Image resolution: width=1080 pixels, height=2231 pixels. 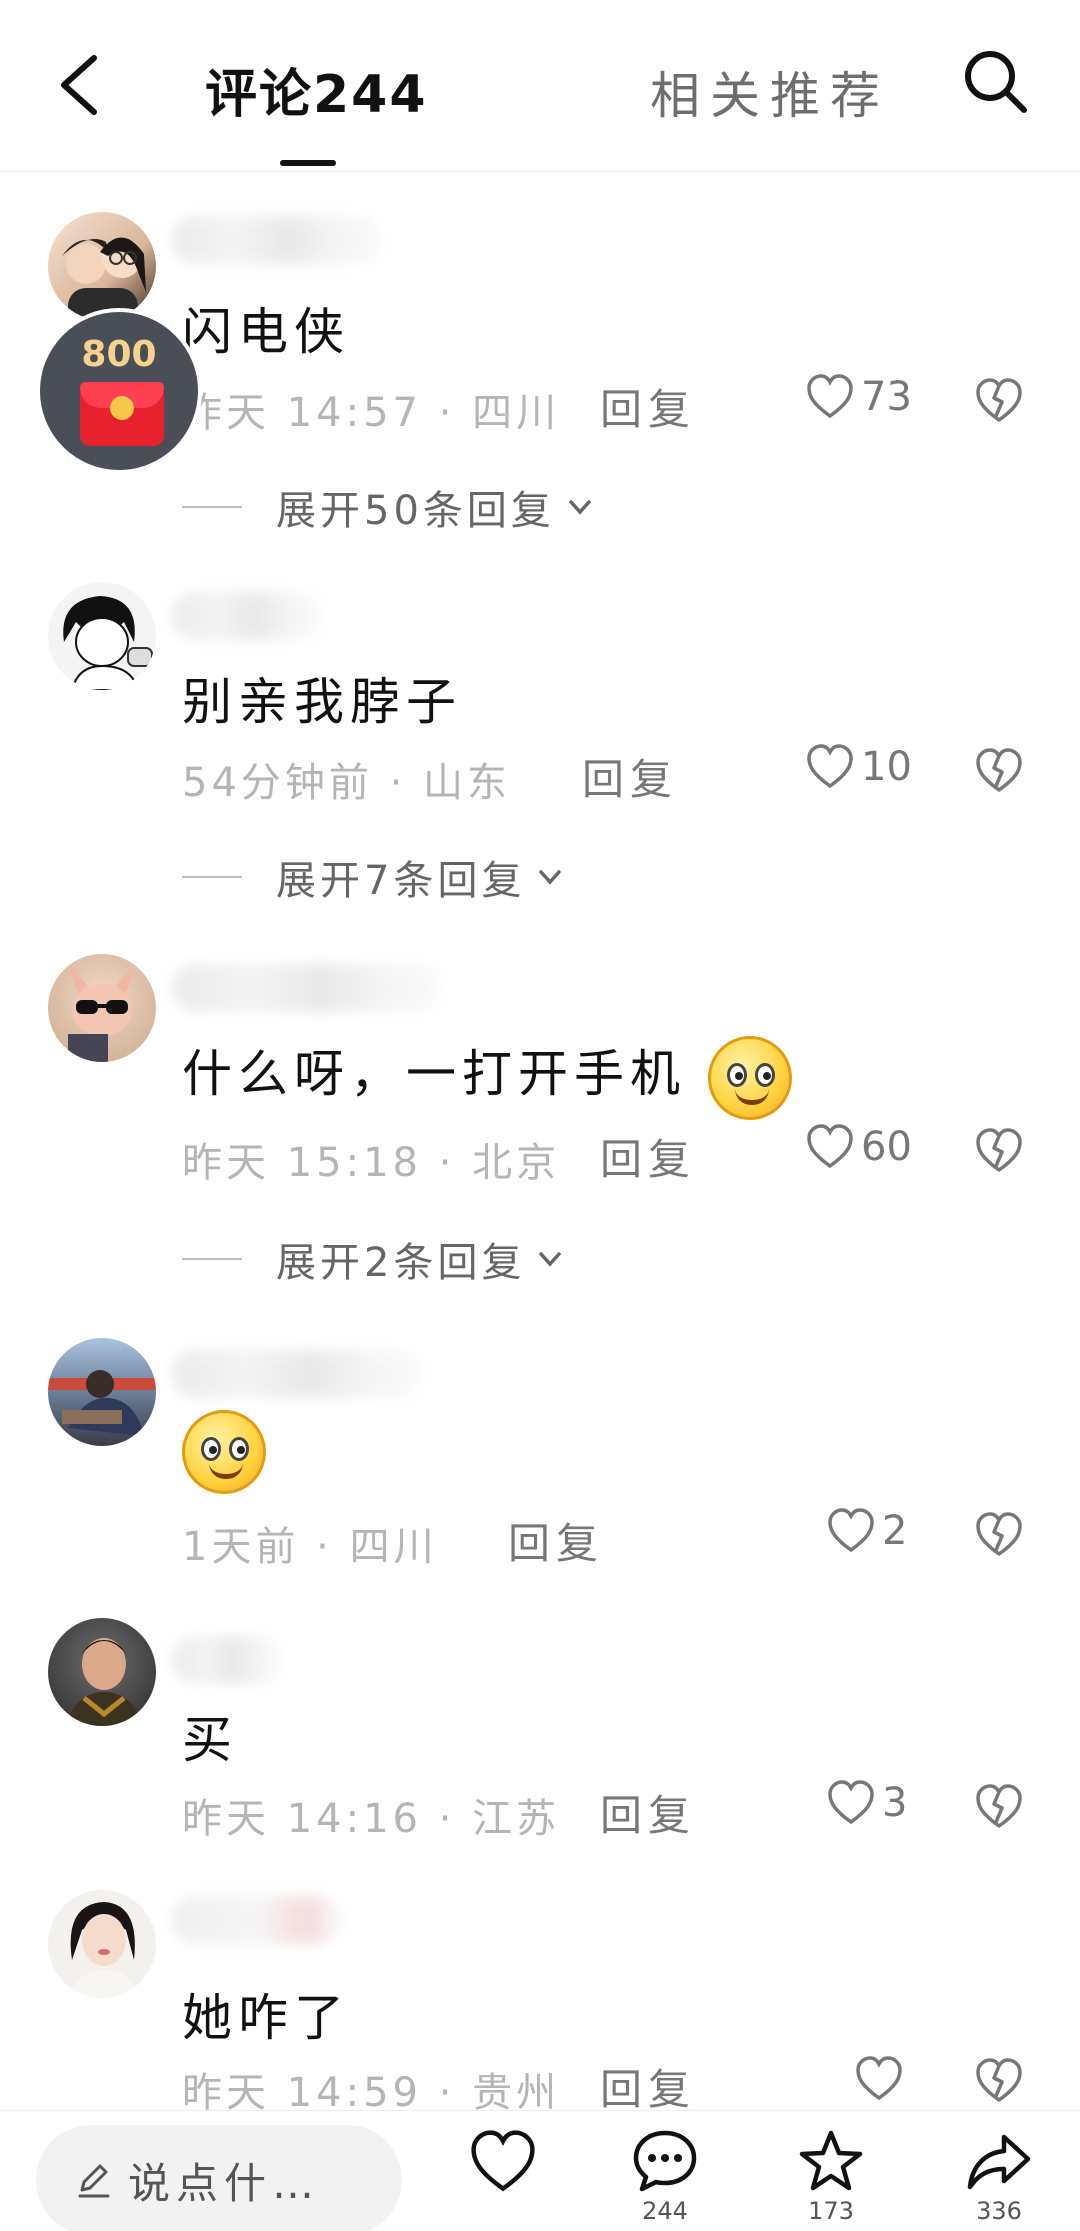 What do you see at coordinates (401, 881) in the screenshot?
I see `expand-replies-label: 展开7条回复` at bounding box center [401, 881].